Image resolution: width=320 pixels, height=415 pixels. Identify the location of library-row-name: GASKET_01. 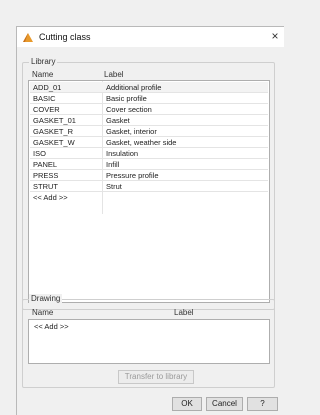
(54, 120).